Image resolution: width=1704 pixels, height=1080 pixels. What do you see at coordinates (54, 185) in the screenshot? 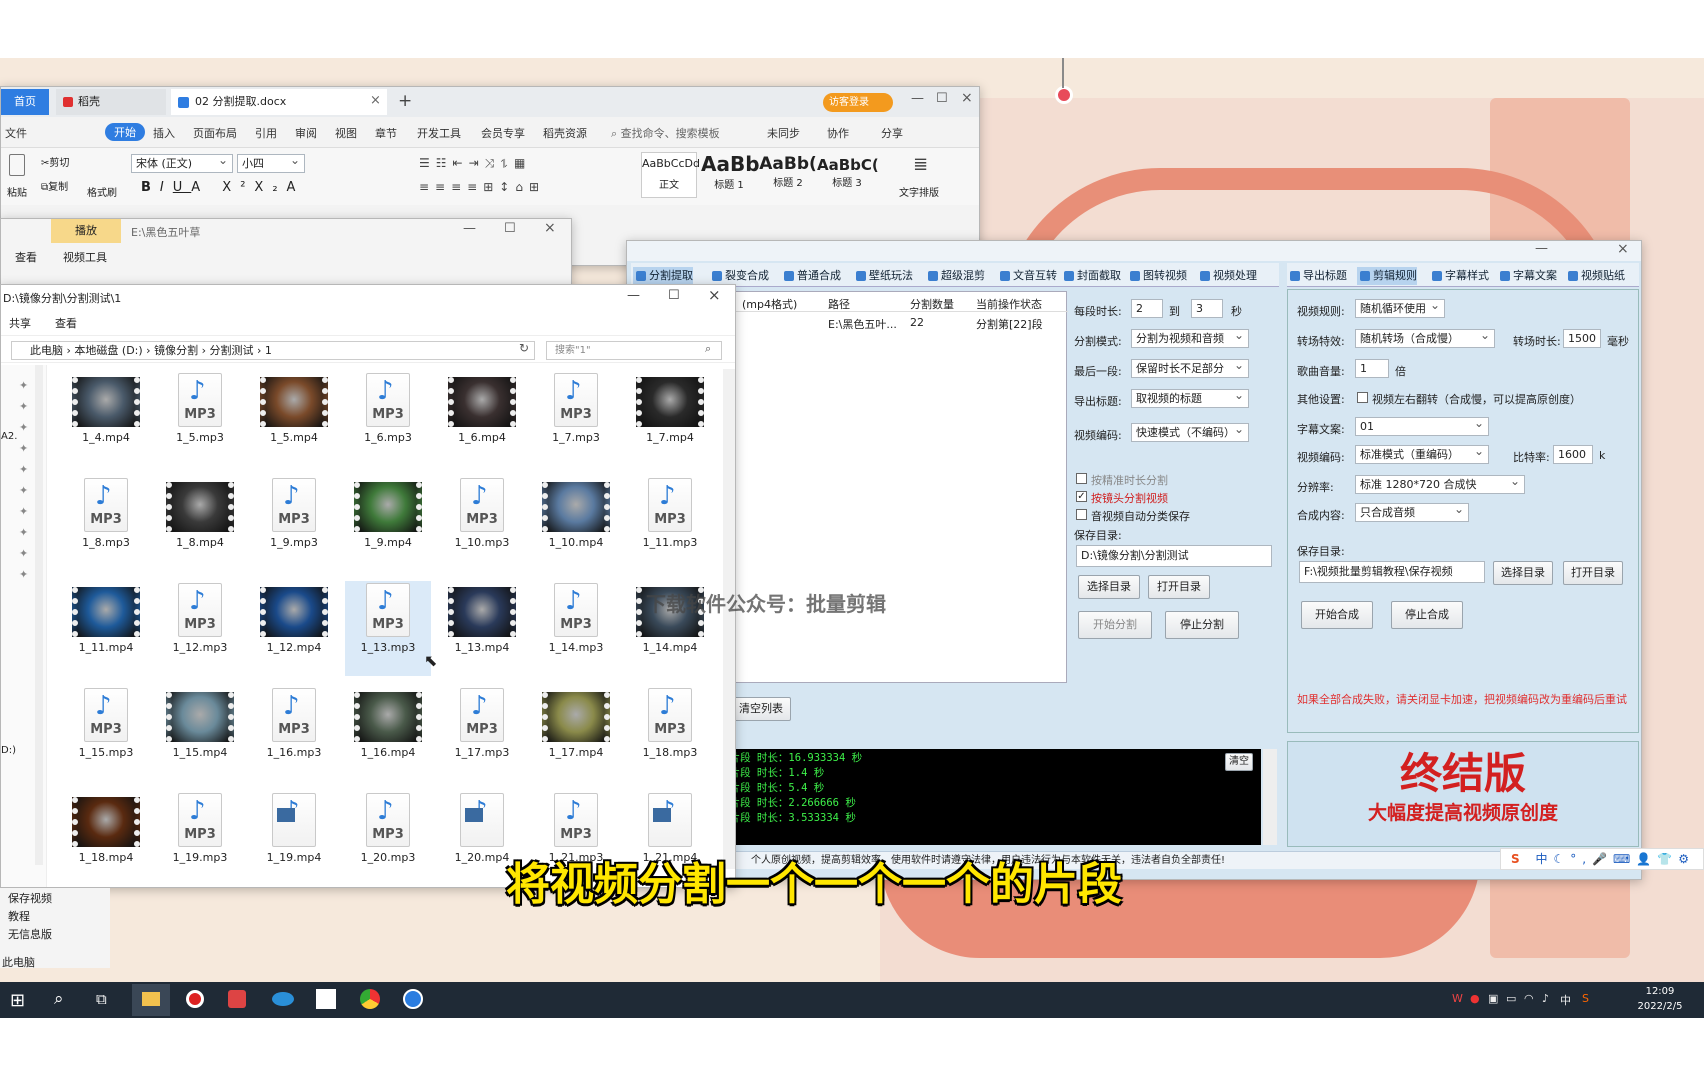
I see `copy-button: ⧉复制` at bounding box center [54, 185].